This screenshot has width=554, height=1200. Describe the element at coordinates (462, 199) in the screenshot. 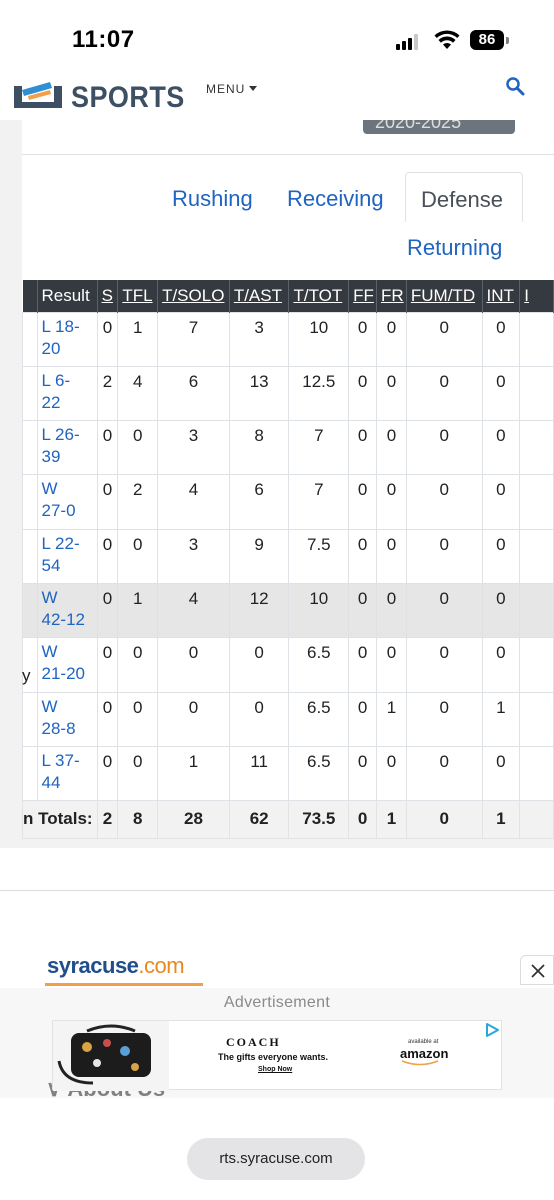

I see `tab-defense-label: Defense` at that location.